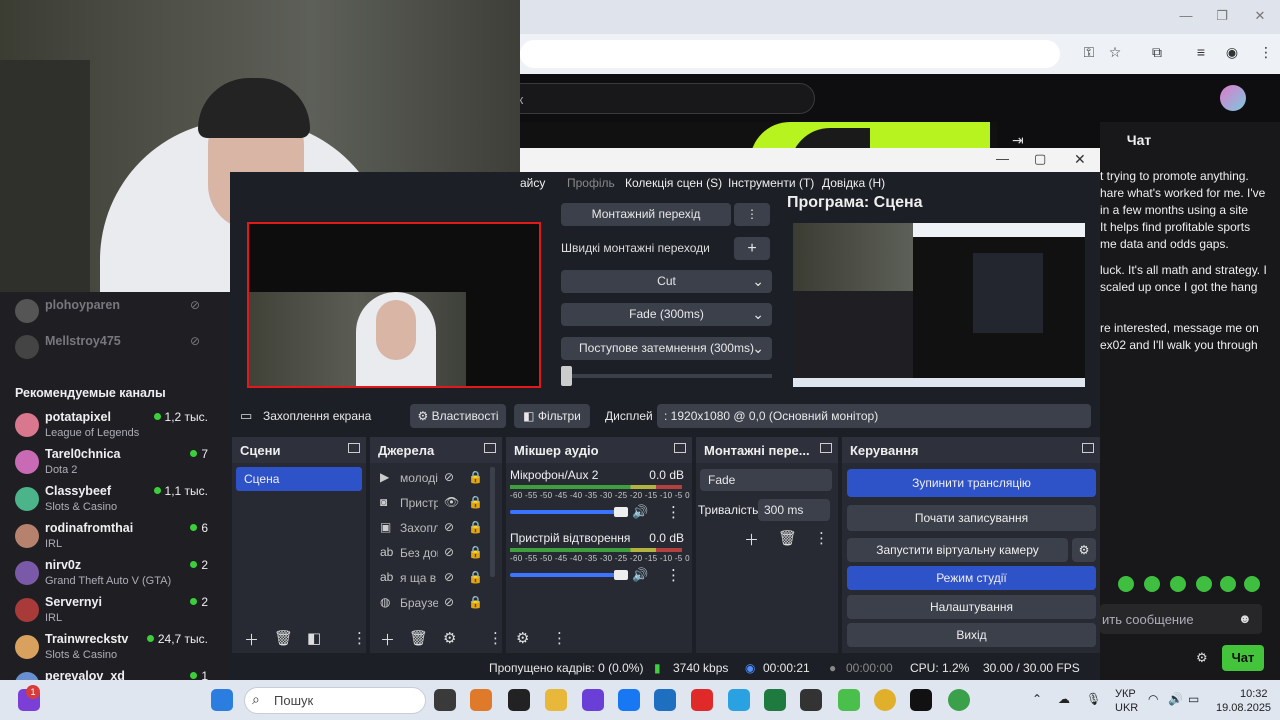  I want to click on sidebar-channel: Classybeef Slots & Casino 1,1 тыс., so click(117, 501).